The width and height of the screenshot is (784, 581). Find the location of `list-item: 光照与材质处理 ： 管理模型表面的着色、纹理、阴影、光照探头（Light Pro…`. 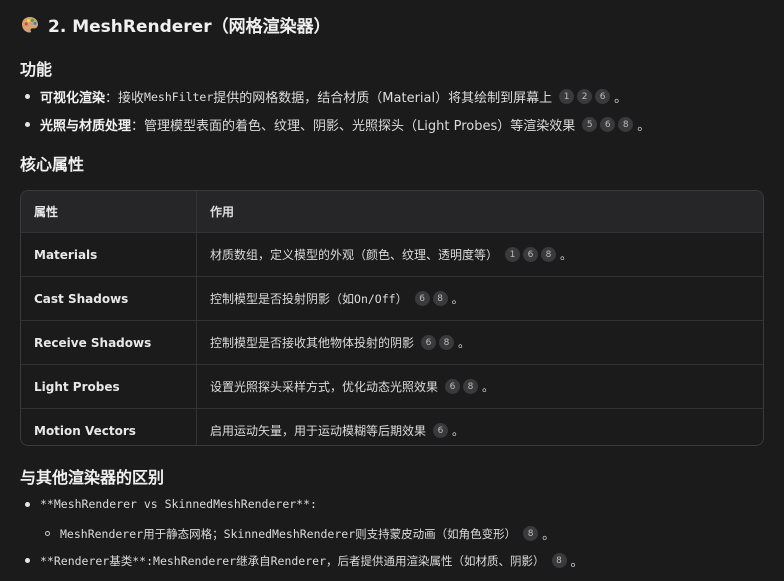

list-item: 光照与材质处理 ： 管理模型表面的着色、纹理、阴影、光照探头（Light Pro… is located at coordinates (337, 124).